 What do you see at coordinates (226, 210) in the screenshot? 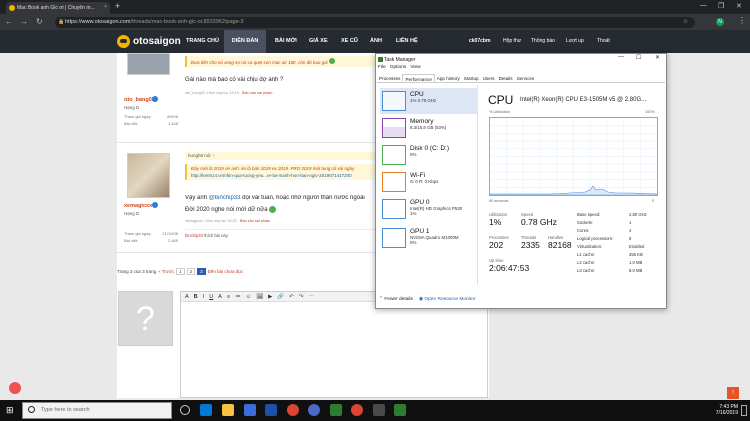
I see `message-text: Đời 2020 nghe nói mới dữ nữa` at bounding box center [226, 210].